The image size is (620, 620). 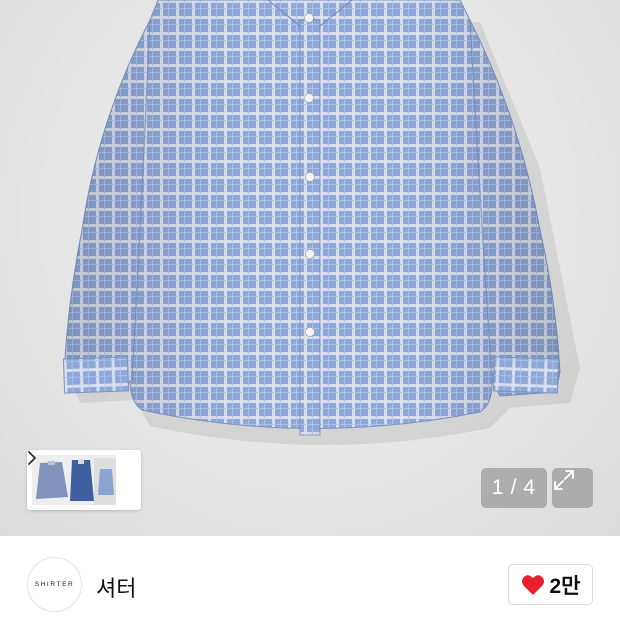 I want to click on expand-icon, so click(x=564, y=480).